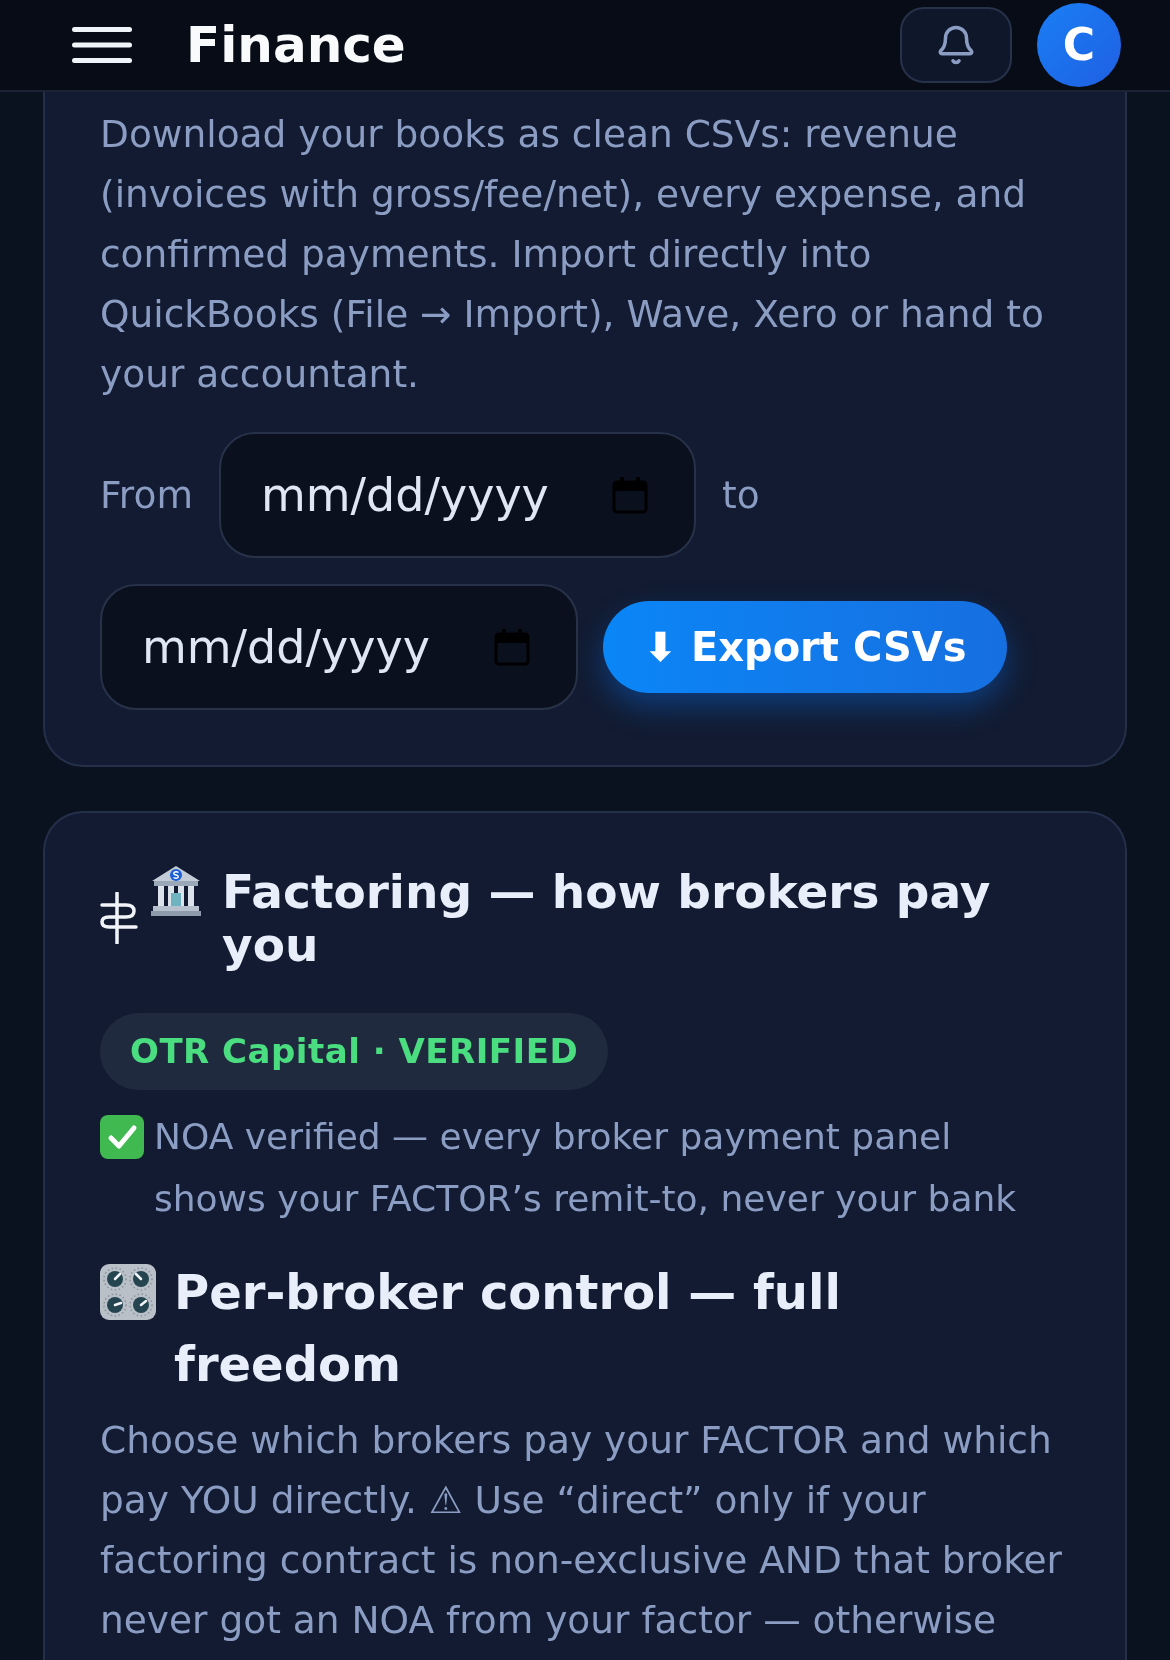 The image size is (1170, 1660). Describe the element at coordinates (805, 647) in the screenshot. I see `export-button: ⬇ Export CSVs` at that location.